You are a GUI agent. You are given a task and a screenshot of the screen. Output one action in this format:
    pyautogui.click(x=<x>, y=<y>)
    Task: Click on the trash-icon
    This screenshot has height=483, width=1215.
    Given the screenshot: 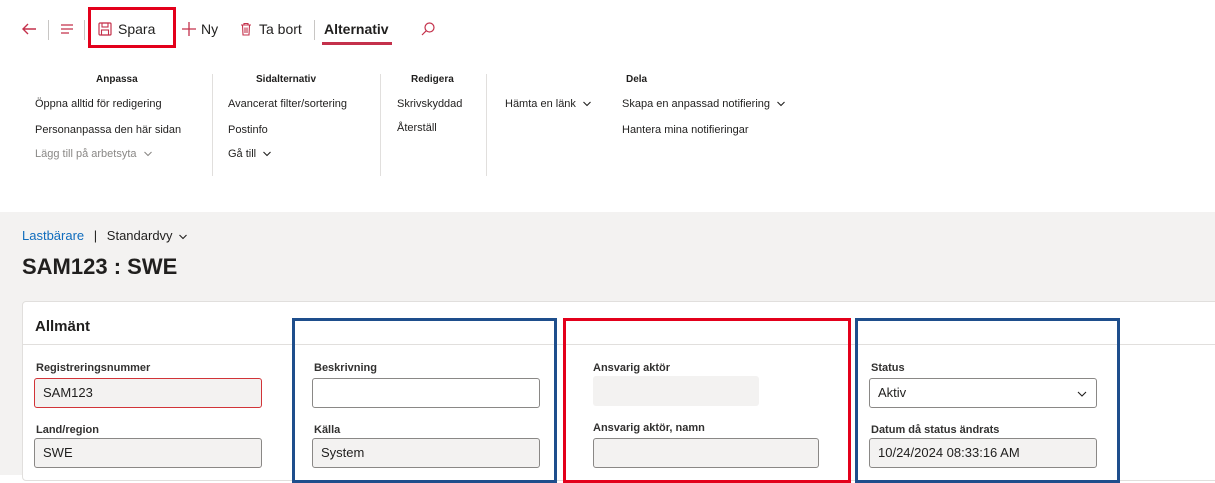 What is the action you would take?
    pyautogui.click(x=246, y=29)
    